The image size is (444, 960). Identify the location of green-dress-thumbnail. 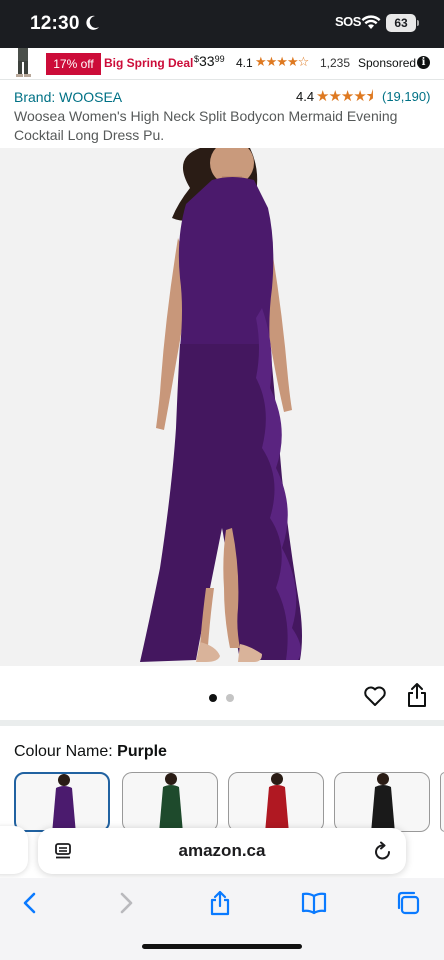
(171, 802).